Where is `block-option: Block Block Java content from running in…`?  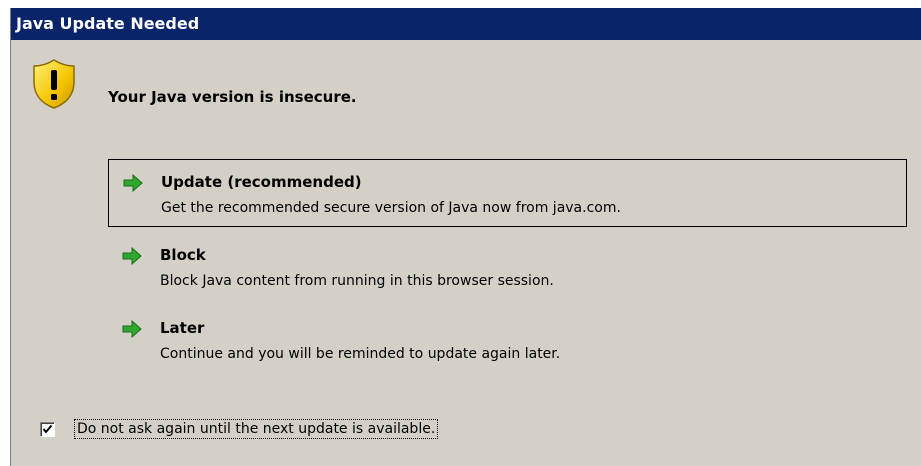
block-option: Block Block Java content from running in… is located at coordinates (507, 267).